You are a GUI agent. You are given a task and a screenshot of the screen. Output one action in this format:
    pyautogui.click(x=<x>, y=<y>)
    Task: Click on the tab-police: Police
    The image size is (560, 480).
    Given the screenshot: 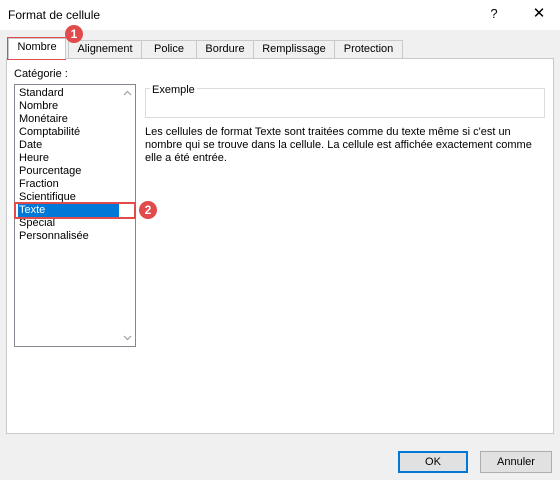 What is the action you would take?
    pyautogui.click(x=169, y=49)
    